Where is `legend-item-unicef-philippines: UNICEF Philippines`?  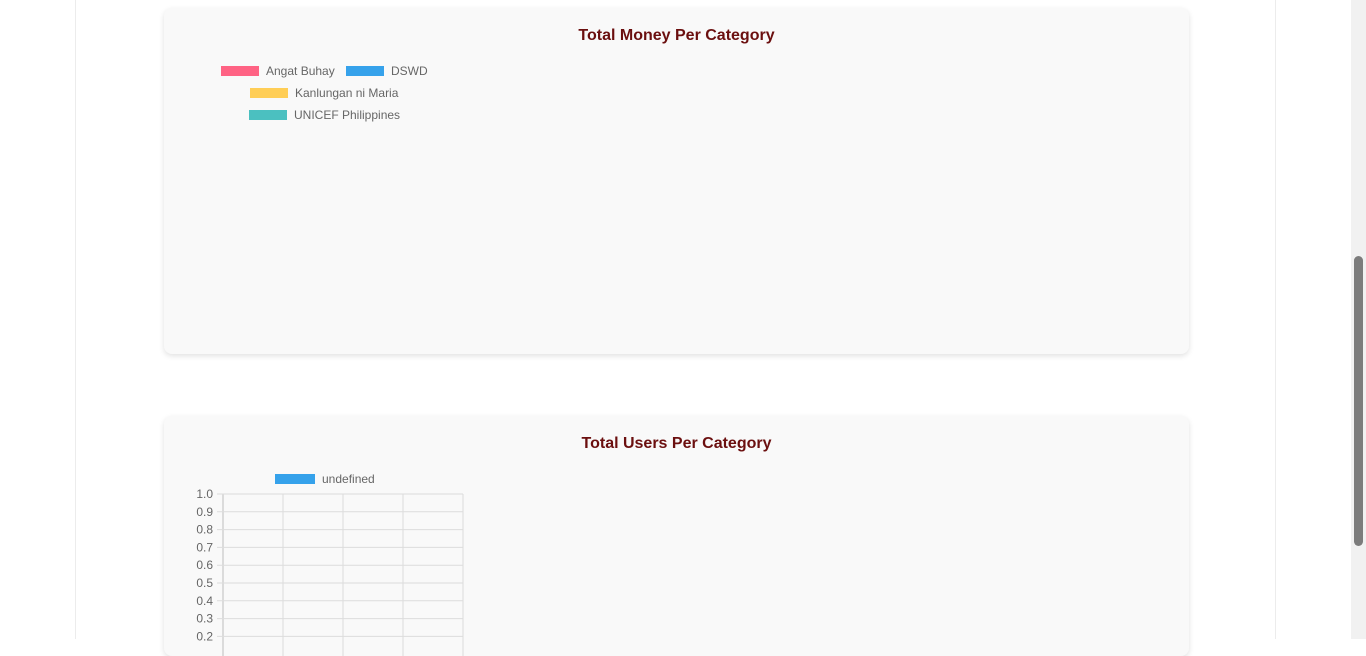 legend-item-unicef-philippines: UNICEF Philippines is located at coordinates (324, 115).